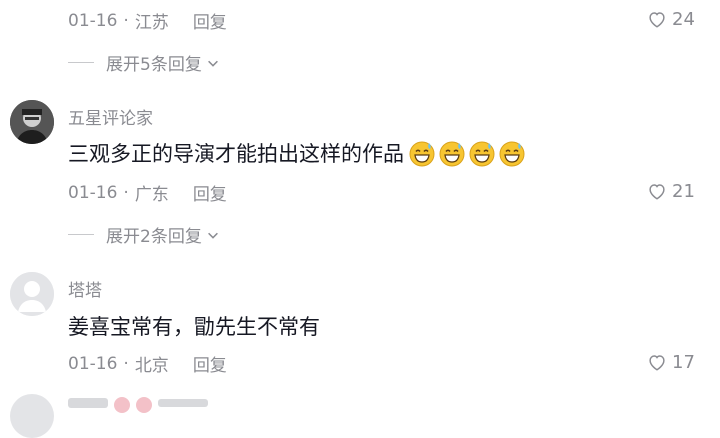 This screenshot has height=438, width=720. What do you see at coordinates (670, 362) in the screenshot?
I see `like-button: 17` at bounding box center [670, 362].